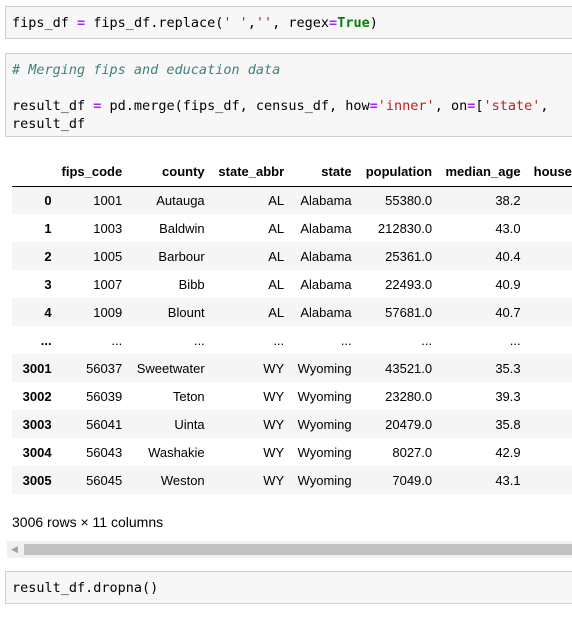 This screenshot has height=630, width=572. What do you see at coordinates (292, 424) in the screenshot?
I see `table-row: 3003 56041 Uinta WY Wyoming 20479.0 35.8` at bounding box center [292, 424].